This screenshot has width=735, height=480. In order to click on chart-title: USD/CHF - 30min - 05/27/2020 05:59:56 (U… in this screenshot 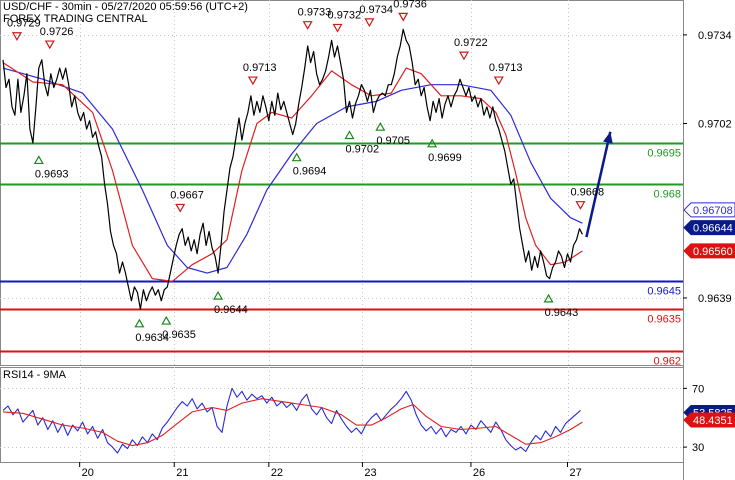, I will do `click(125, 7)`.